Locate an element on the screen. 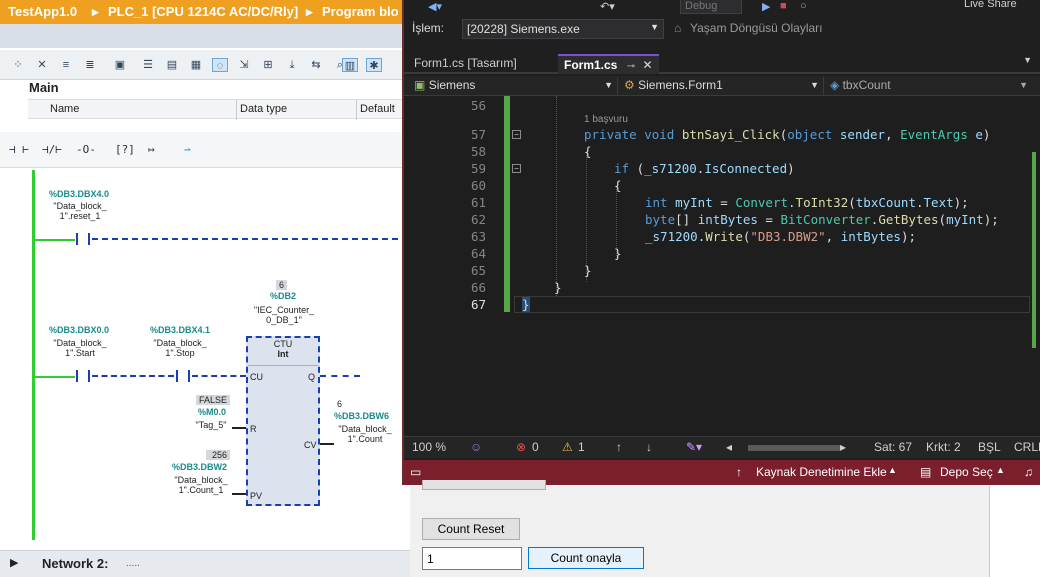  count-reset-button: Count Reset is located at coordinates (471, 529).